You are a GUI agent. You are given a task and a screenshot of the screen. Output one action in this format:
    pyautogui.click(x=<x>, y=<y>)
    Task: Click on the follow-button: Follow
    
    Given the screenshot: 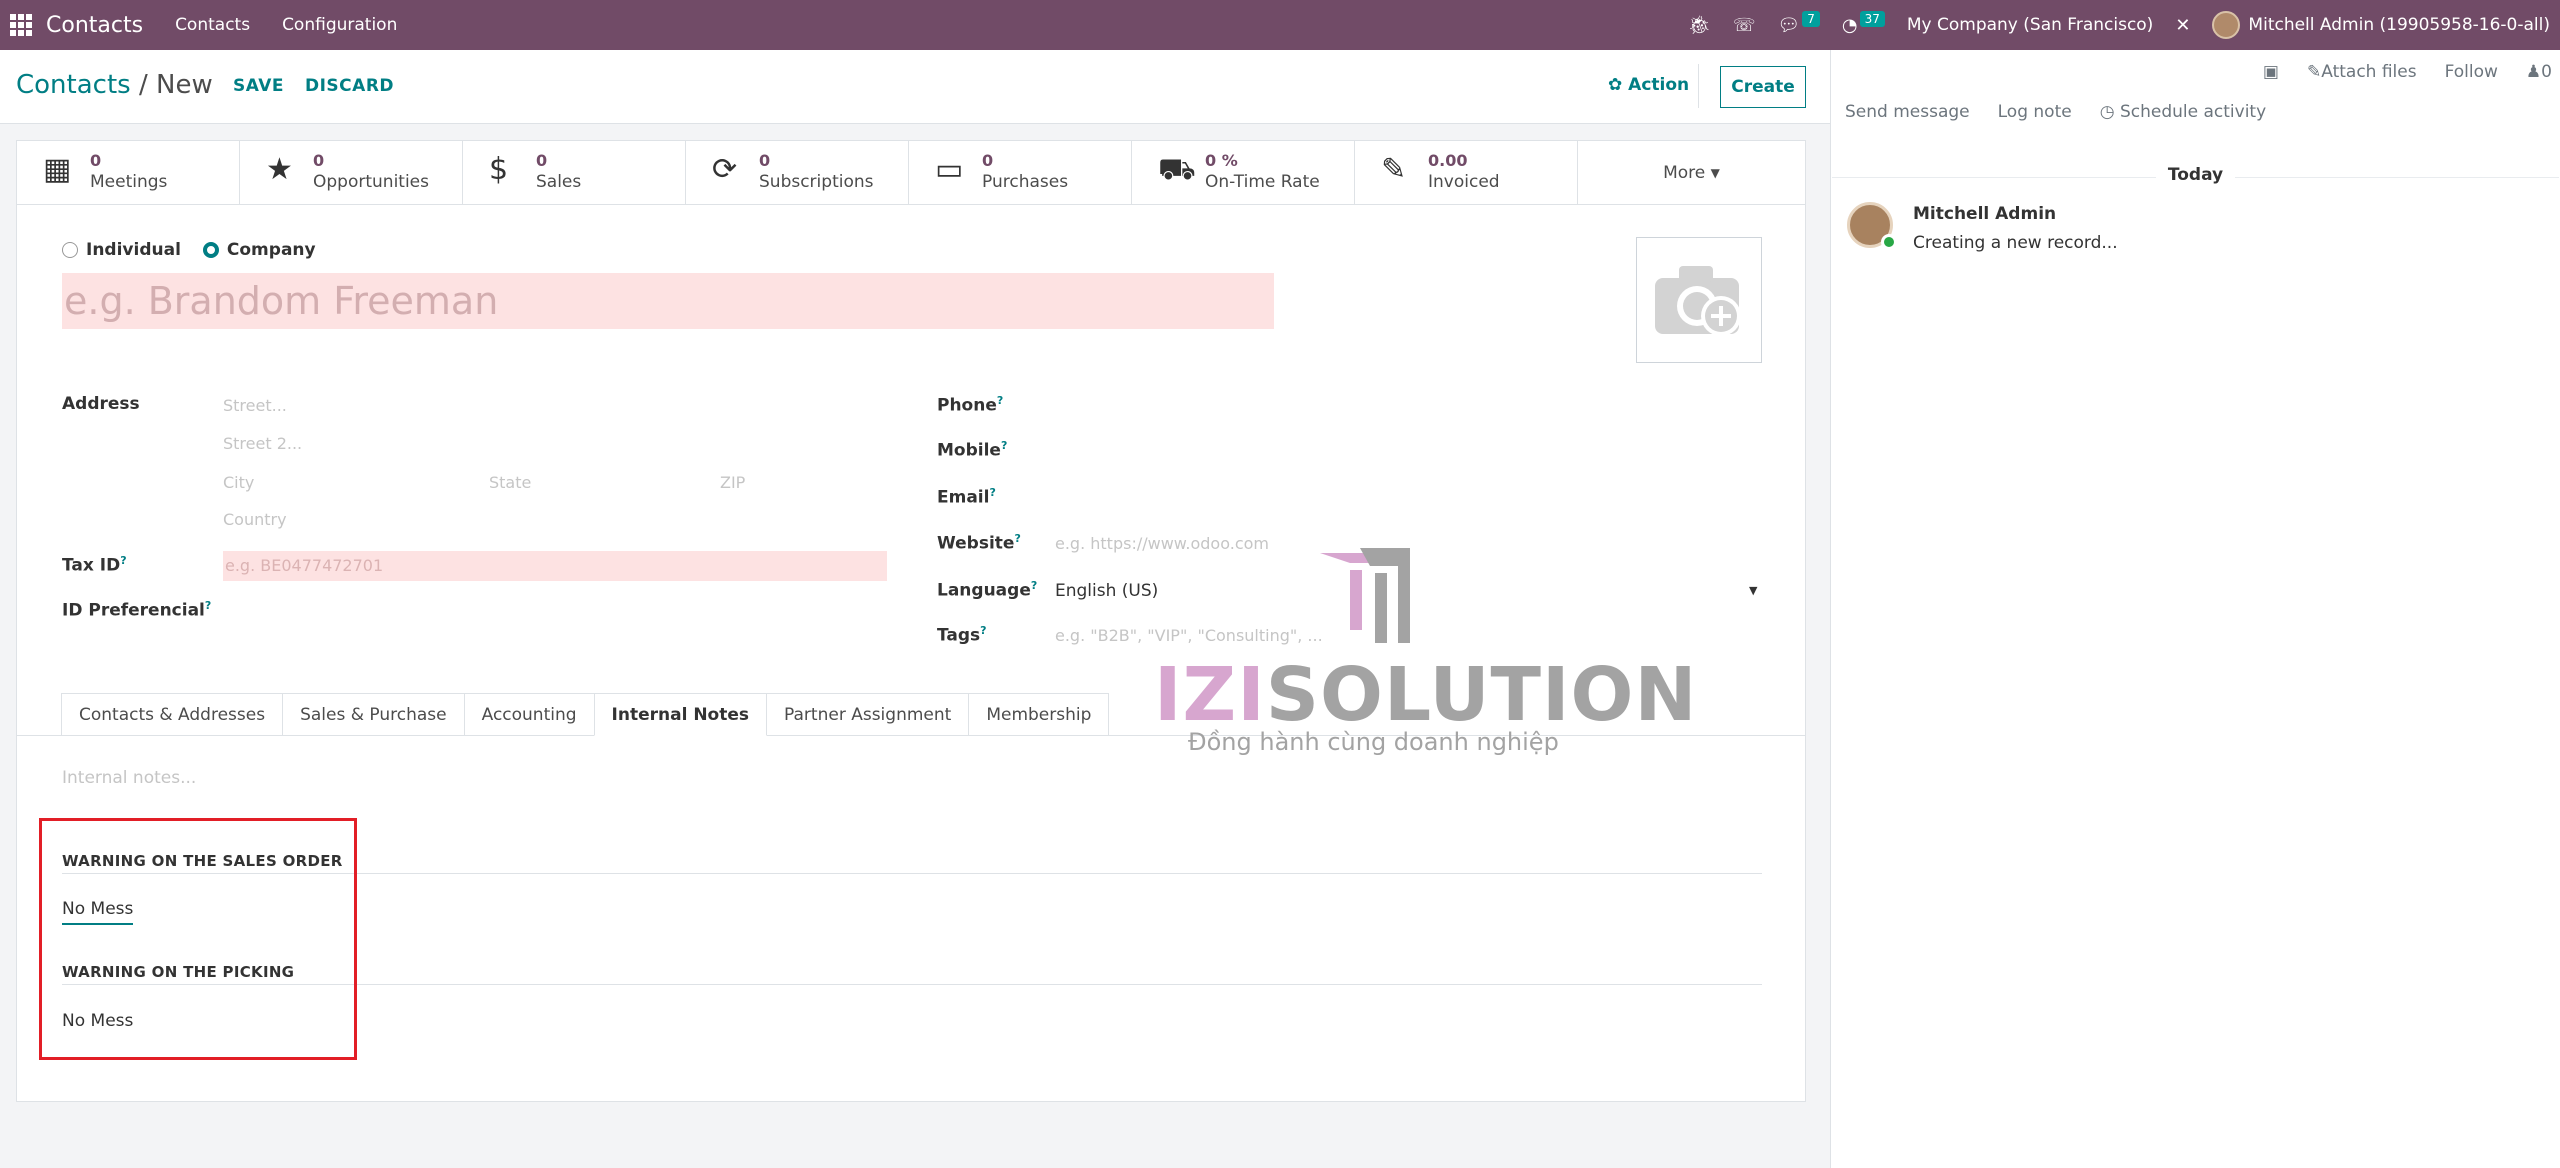 What is the action you would take?
    pyautogui.click(x=2471, y=72)
    